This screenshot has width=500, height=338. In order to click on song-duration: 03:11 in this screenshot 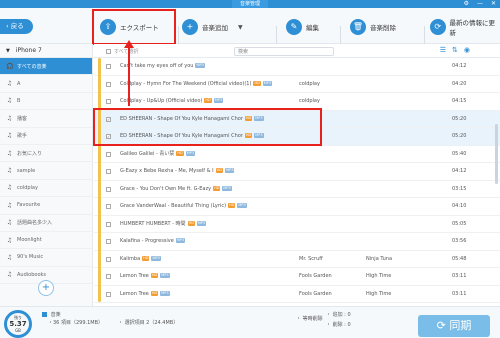, I will do `click(459, 276)`.